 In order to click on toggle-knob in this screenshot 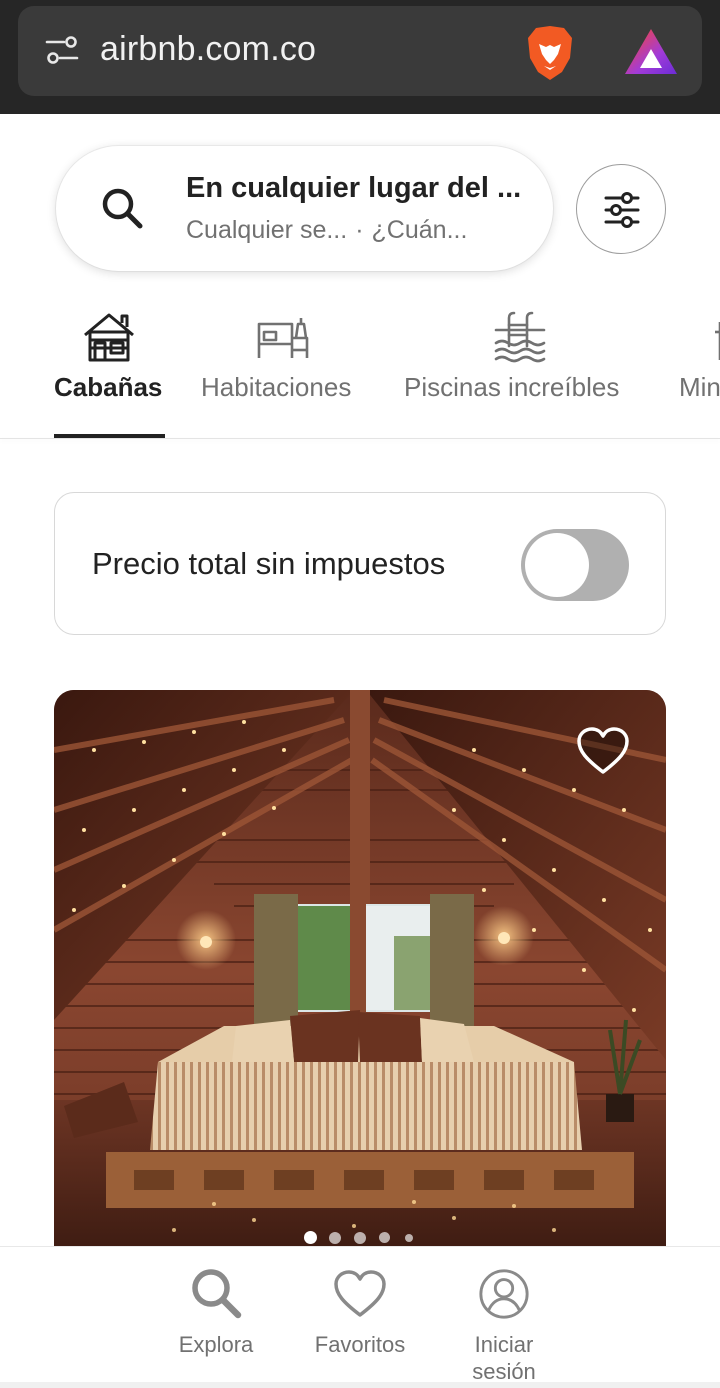, I will do `click(557, 565)`.